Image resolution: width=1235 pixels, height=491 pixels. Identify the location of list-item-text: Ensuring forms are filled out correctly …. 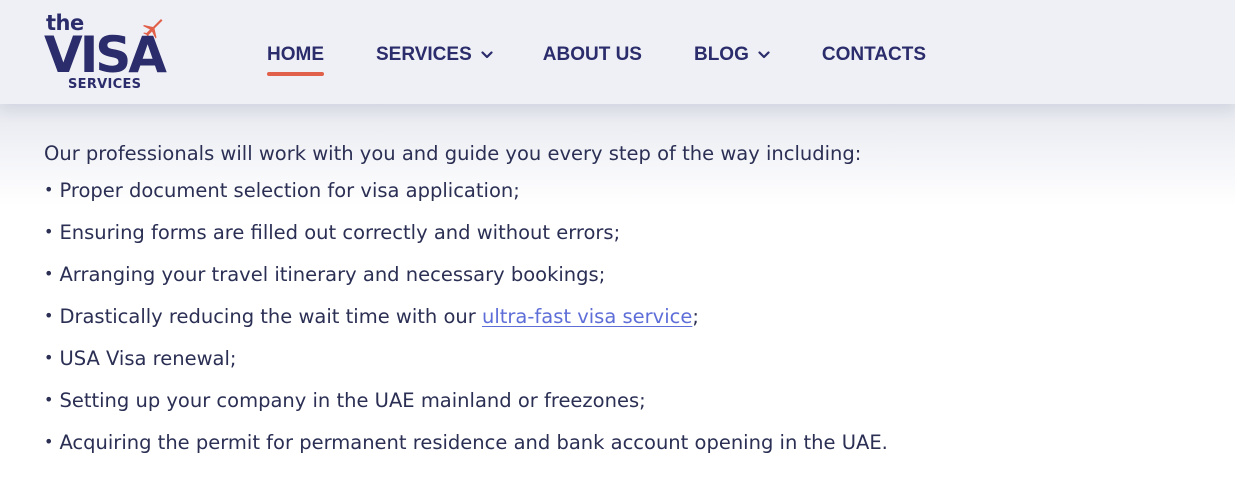
(340, 232).